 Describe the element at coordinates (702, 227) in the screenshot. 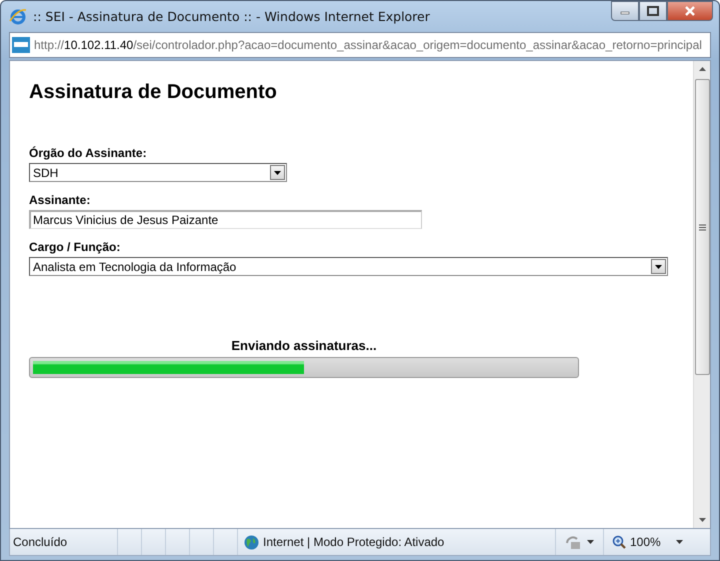

I see `scroll-thumb` at that location.